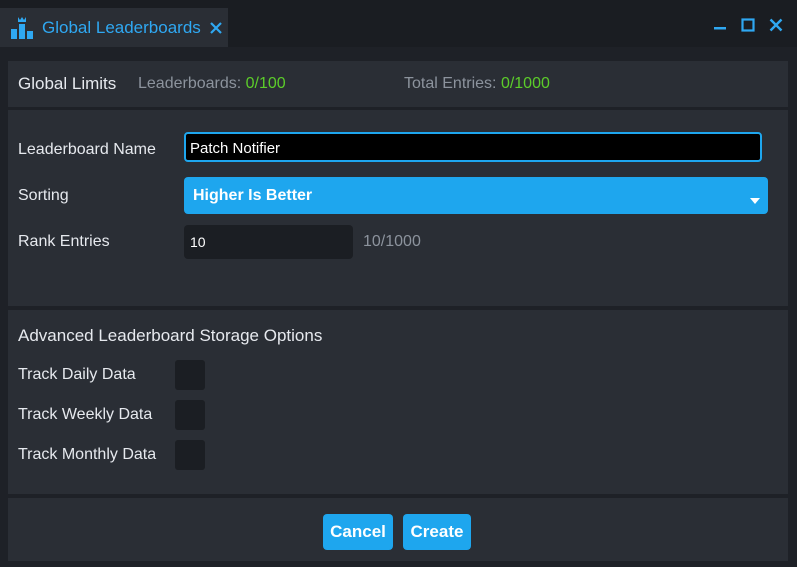 This screenshot has height=567, width=797. Describe the element at coordinates (121, 27) in the screenshot. I see `tab-title: Global Leaderboards` at that location.